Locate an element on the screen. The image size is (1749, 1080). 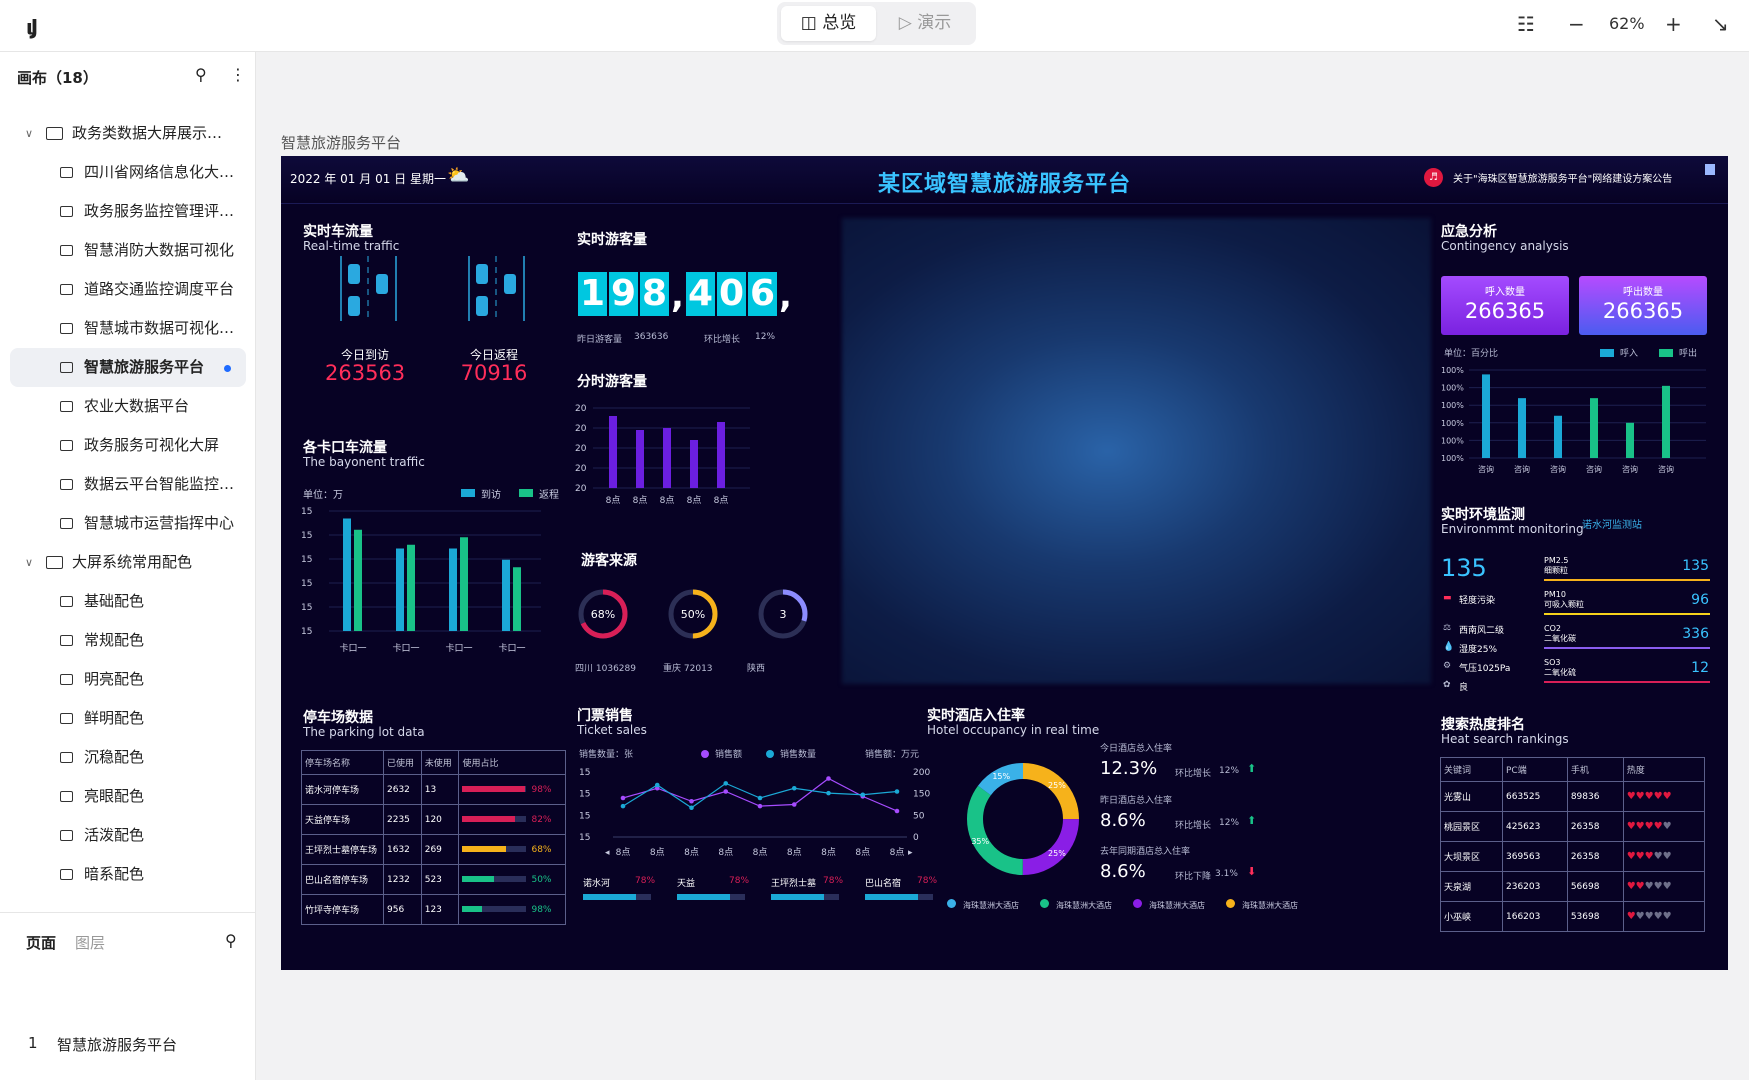
zoom-level: 62% is located at coordinates (1627, 24).